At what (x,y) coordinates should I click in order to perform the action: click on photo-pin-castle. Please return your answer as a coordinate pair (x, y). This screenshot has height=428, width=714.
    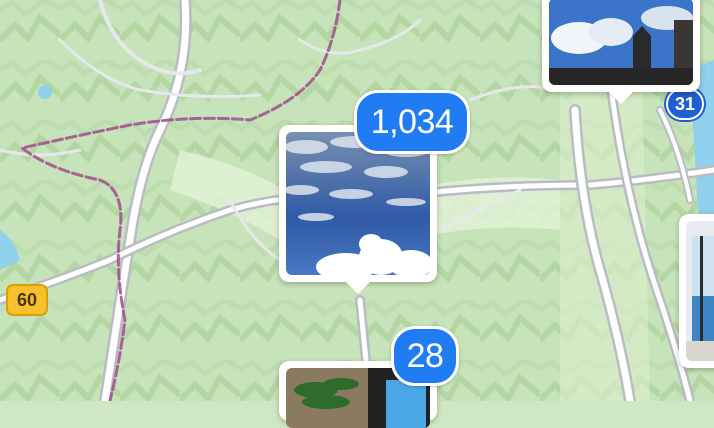
    Looking at the image, I should click on (621, 52).